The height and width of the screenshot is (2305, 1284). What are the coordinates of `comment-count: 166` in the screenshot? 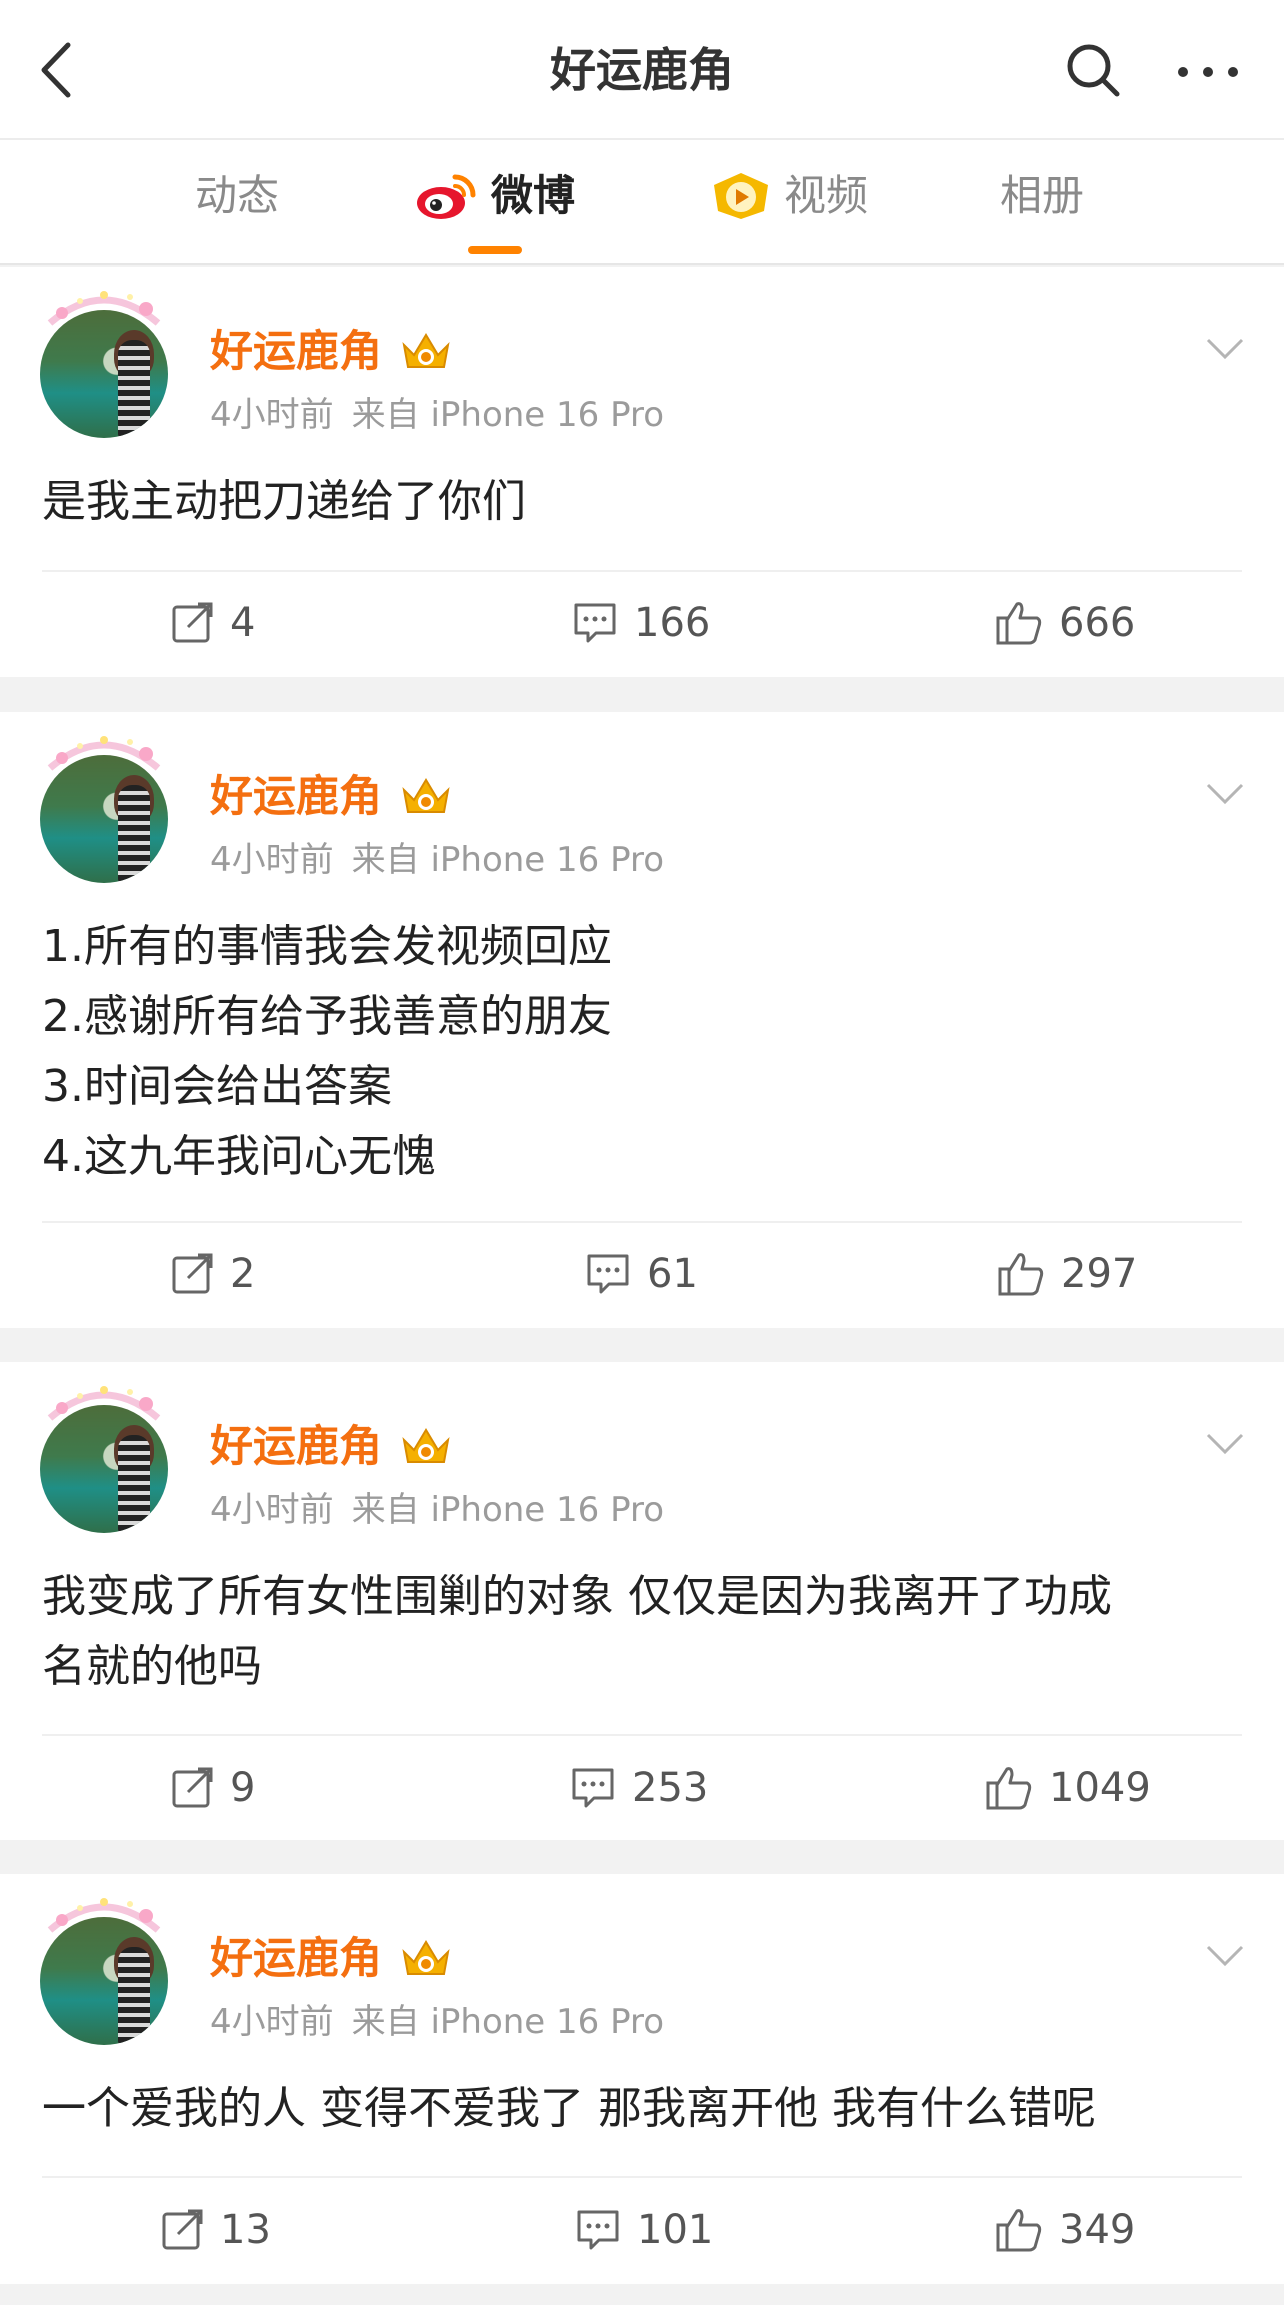 It's located at (672, 623).